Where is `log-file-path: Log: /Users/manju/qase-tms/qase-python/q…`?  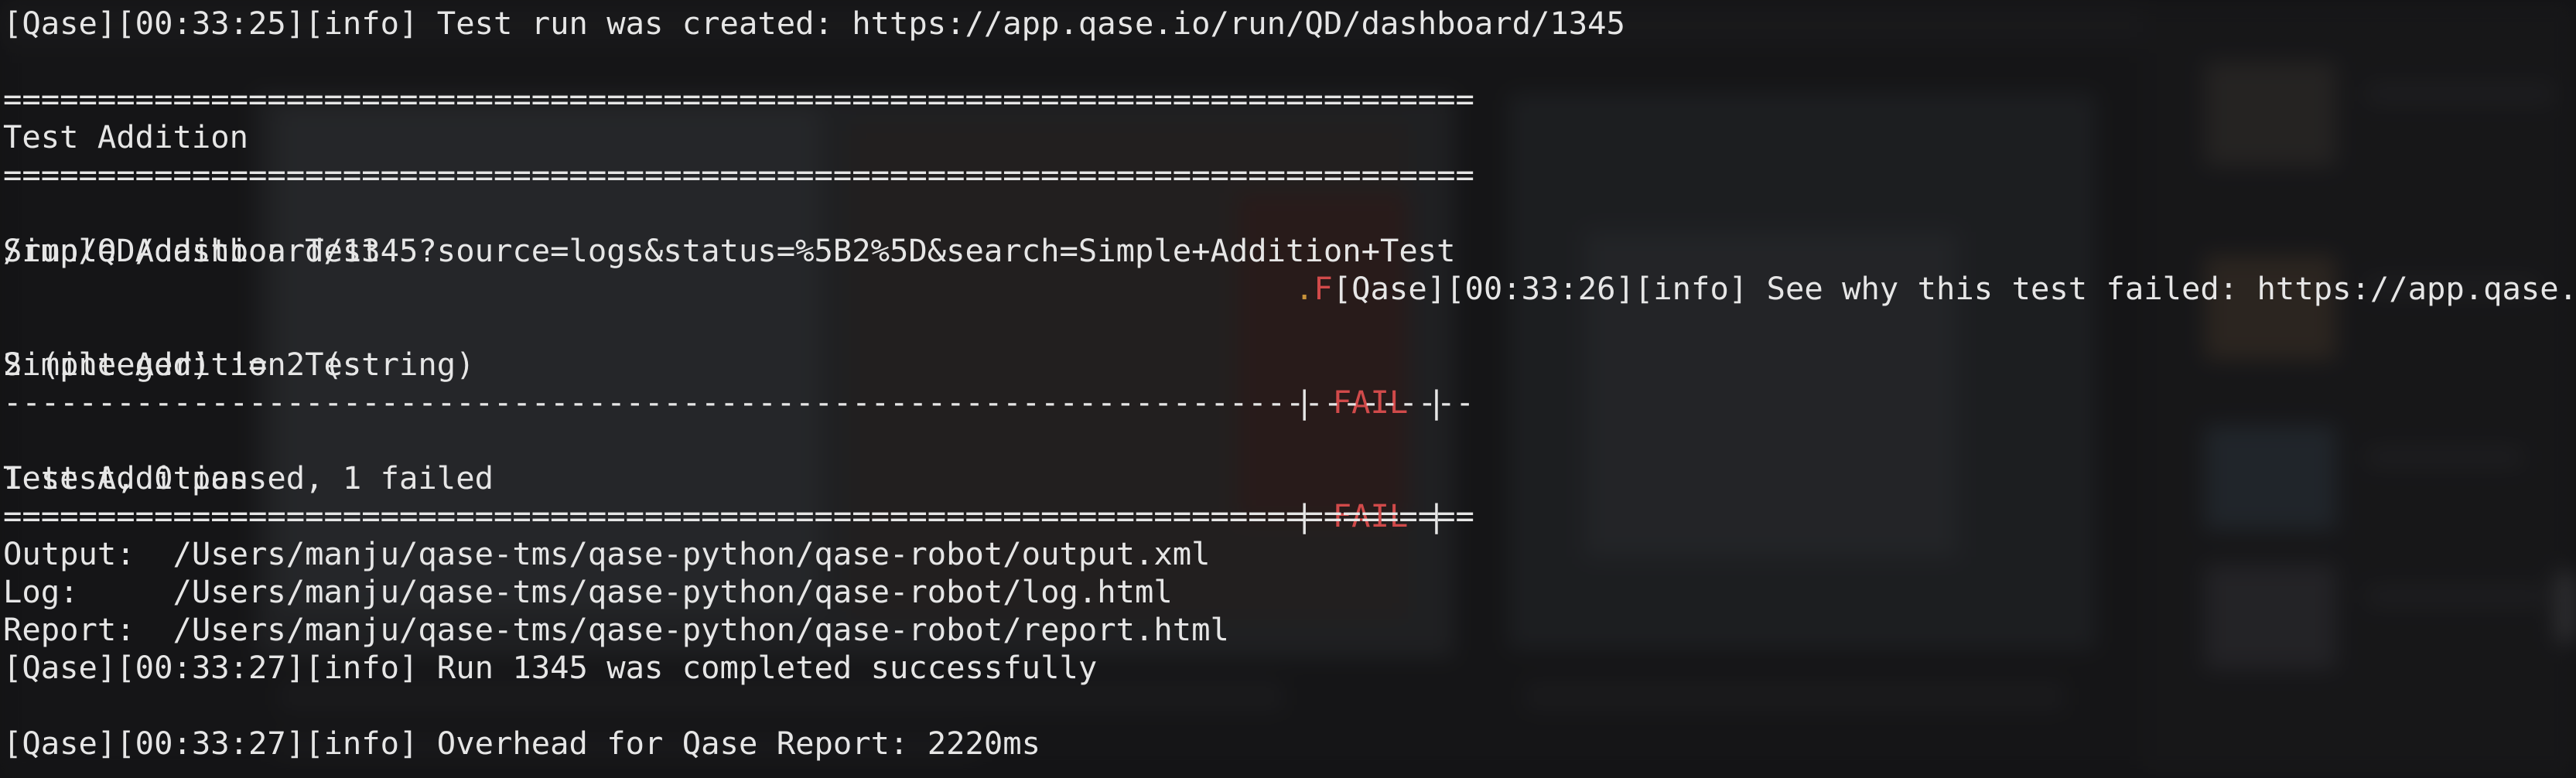 log-file-path: Log: /Users/manju/qase-tms/qase-python/q… is located at coordinates (588, 591).